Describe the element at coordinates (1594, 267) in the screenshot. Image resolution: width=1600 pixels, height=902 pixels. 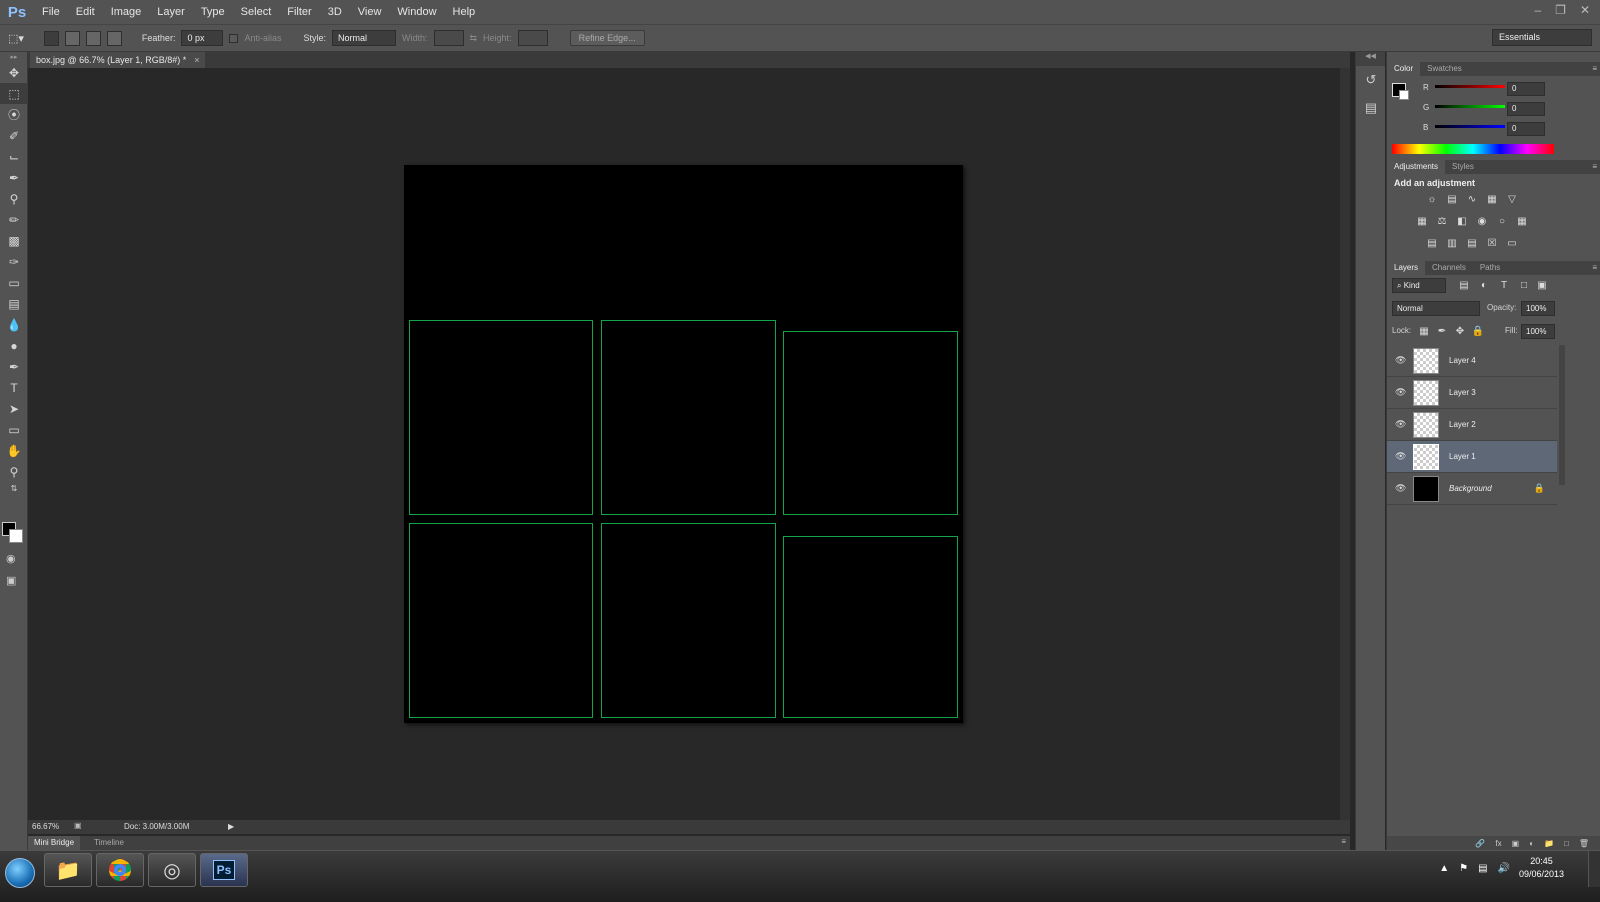
I see `layers-panel-menu-icon: ≡` at that location.